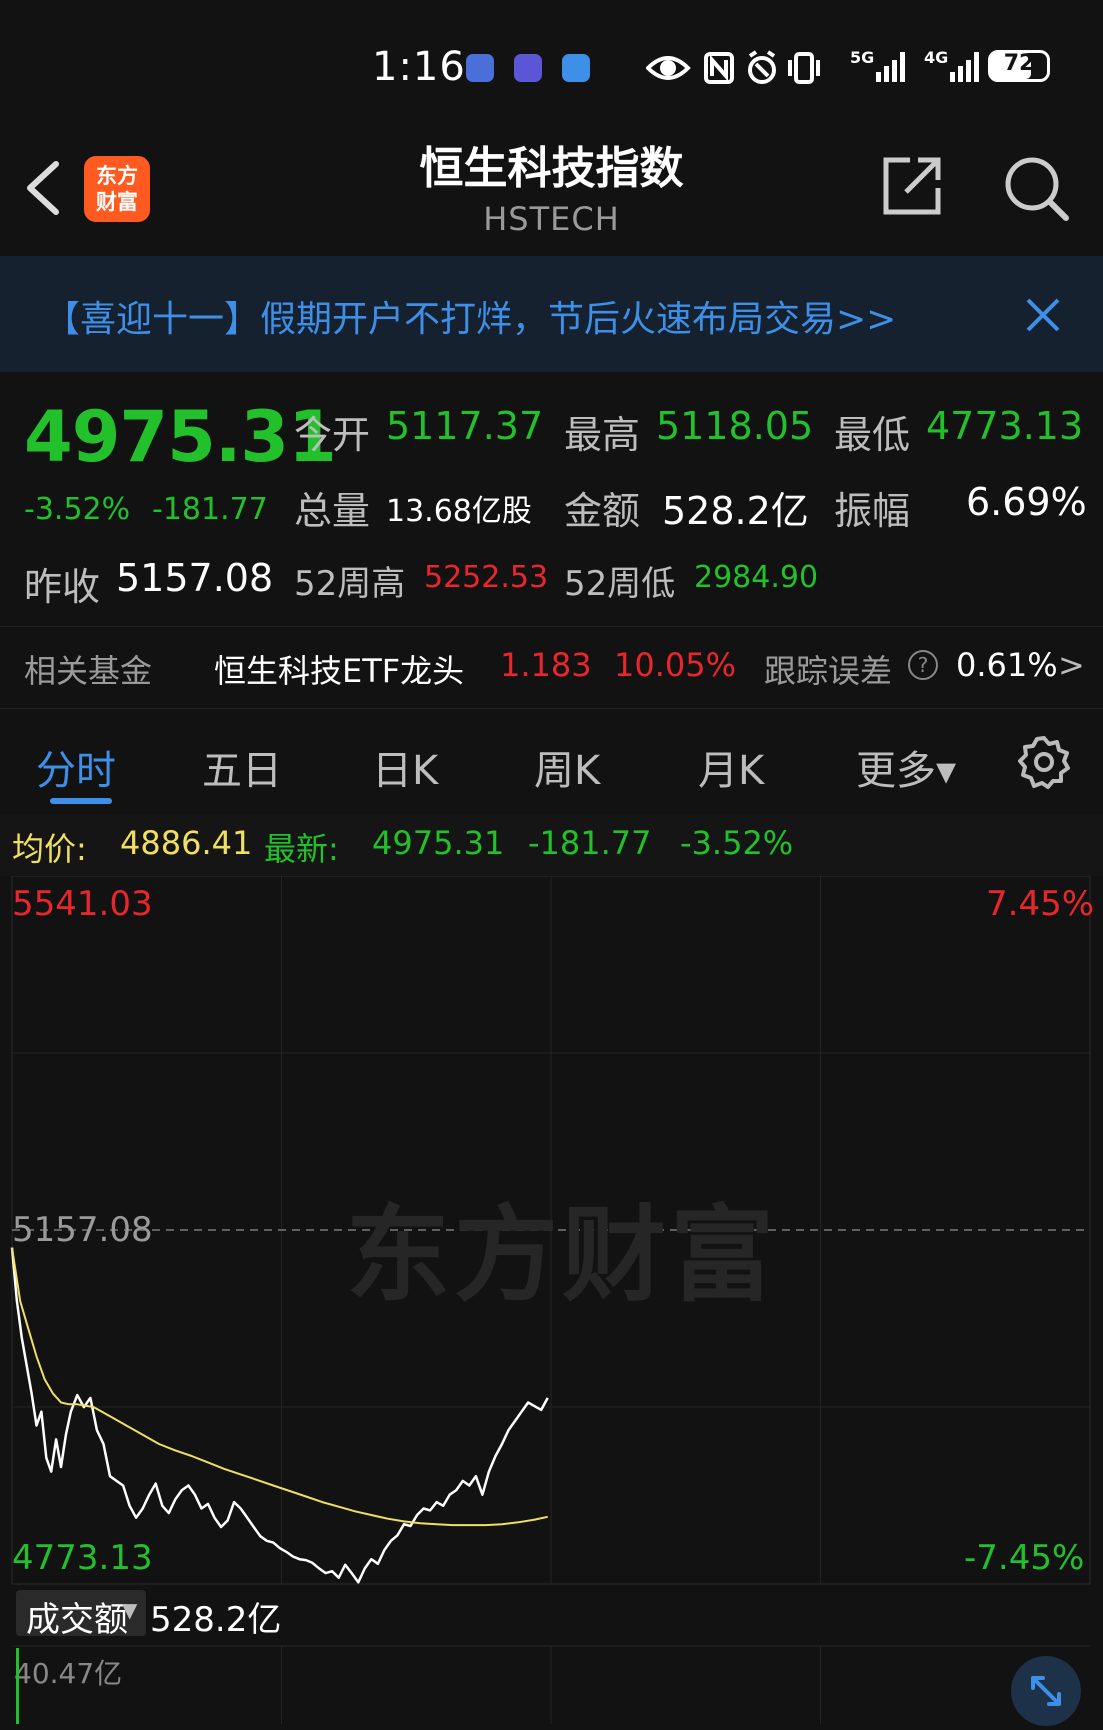 This screenshot has width=1103, height=1730. I want to click on battery-percent: 72, so click(1019, 63).